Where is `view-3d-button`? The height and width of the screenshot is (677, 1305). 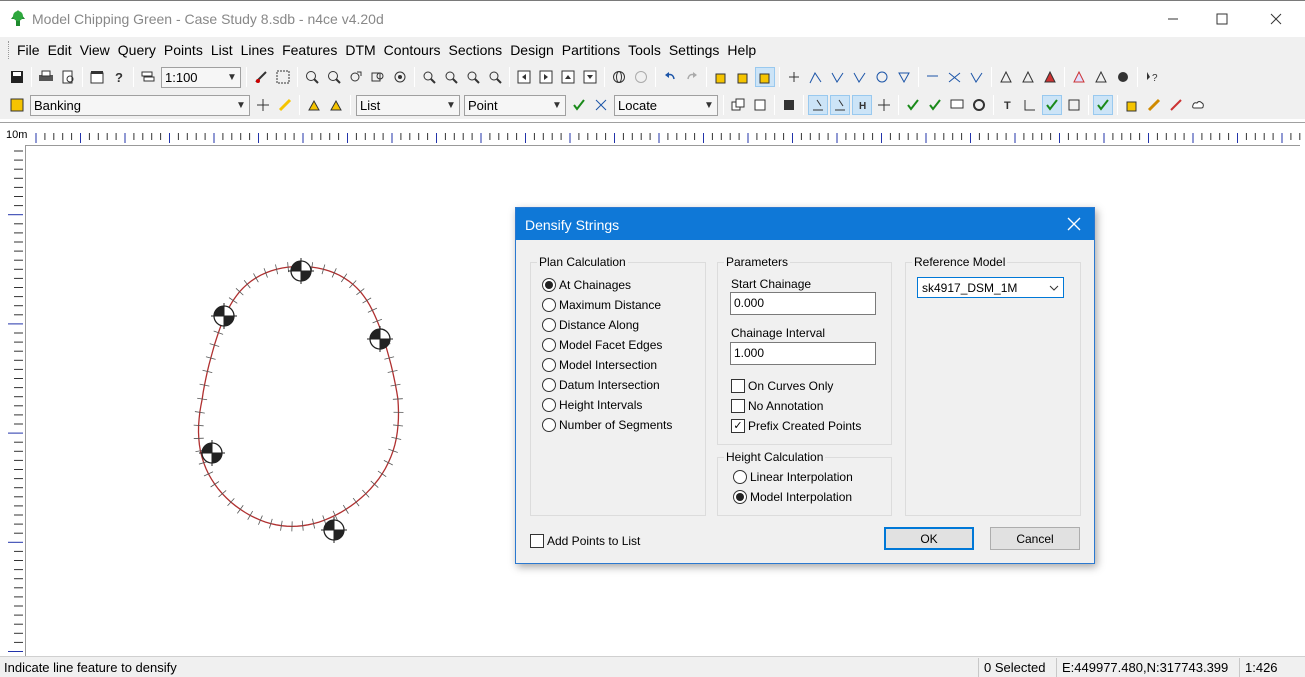 view-3d-button is located at coordinates (619, 77).